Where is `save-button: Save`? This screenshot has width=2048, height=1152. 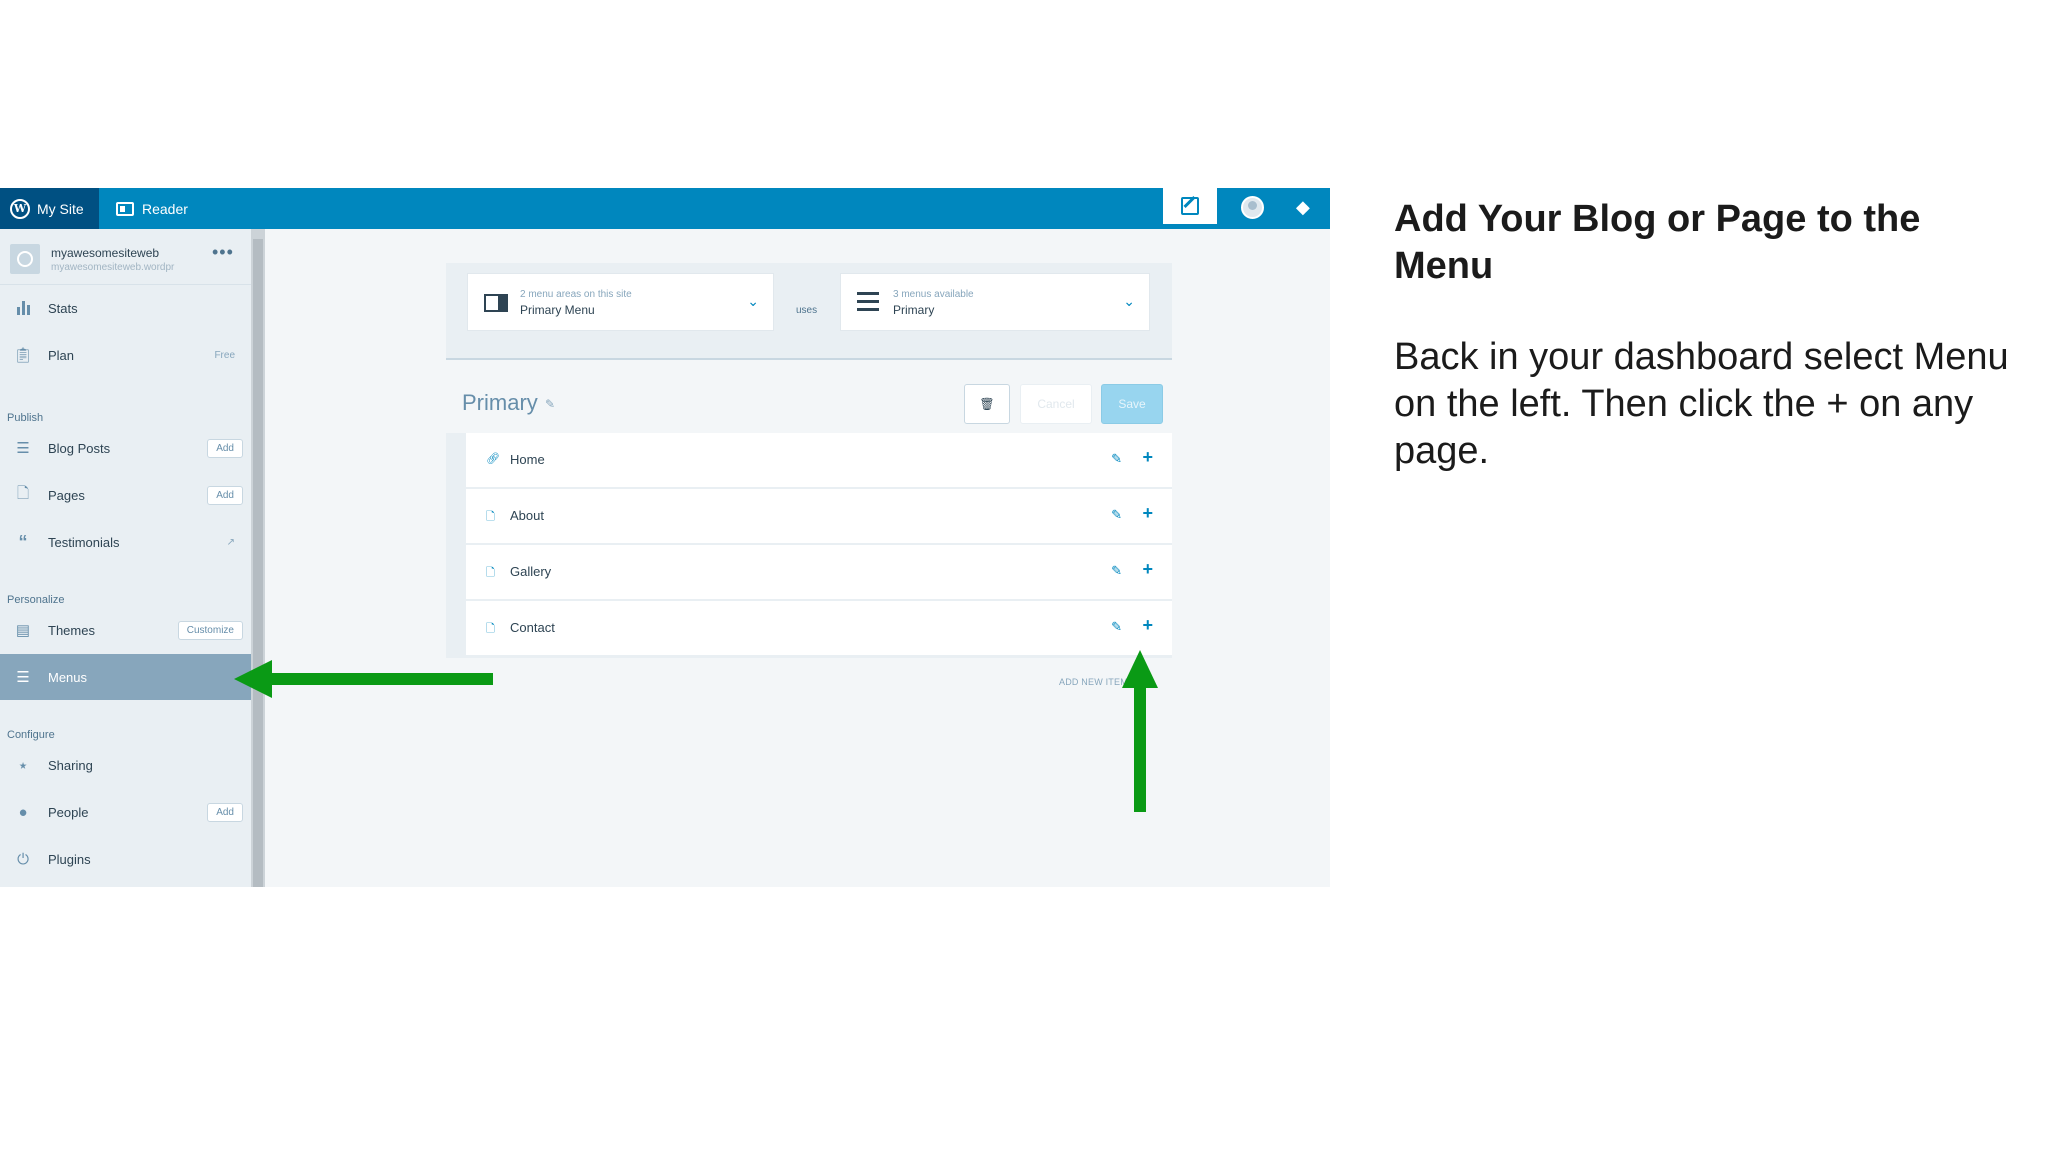 save-button: Save is located at coordinates (1132, 404).